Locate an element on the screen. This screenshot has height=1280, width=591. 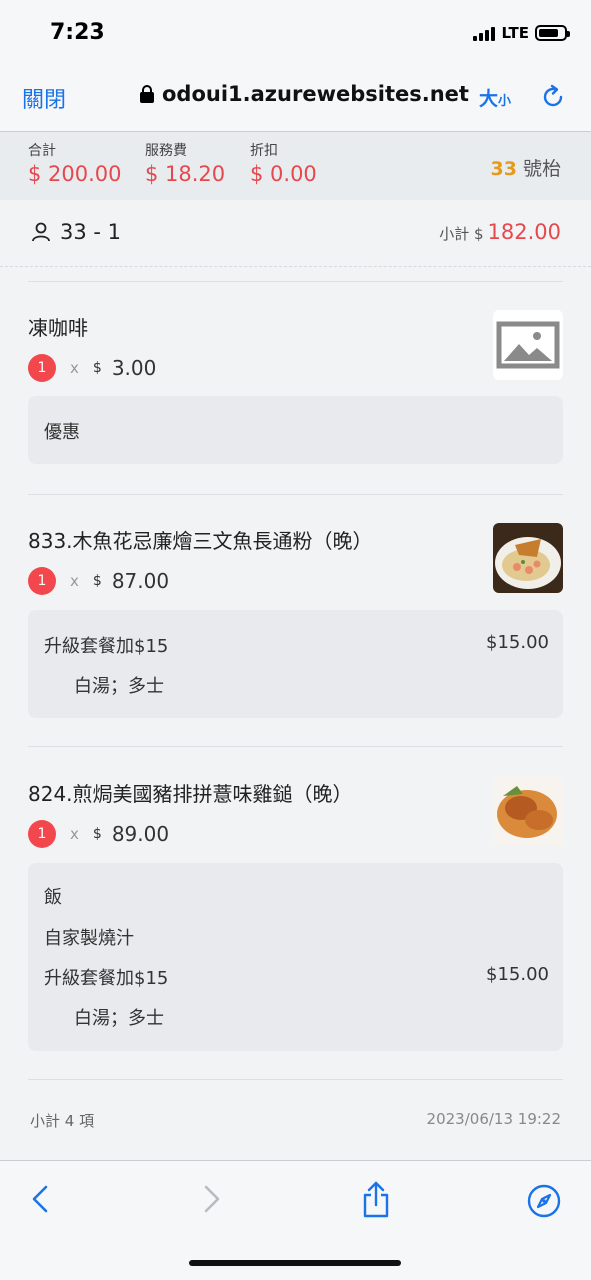
service-block: 服務費 $ 18.20 is located at coordinates (185, 163).